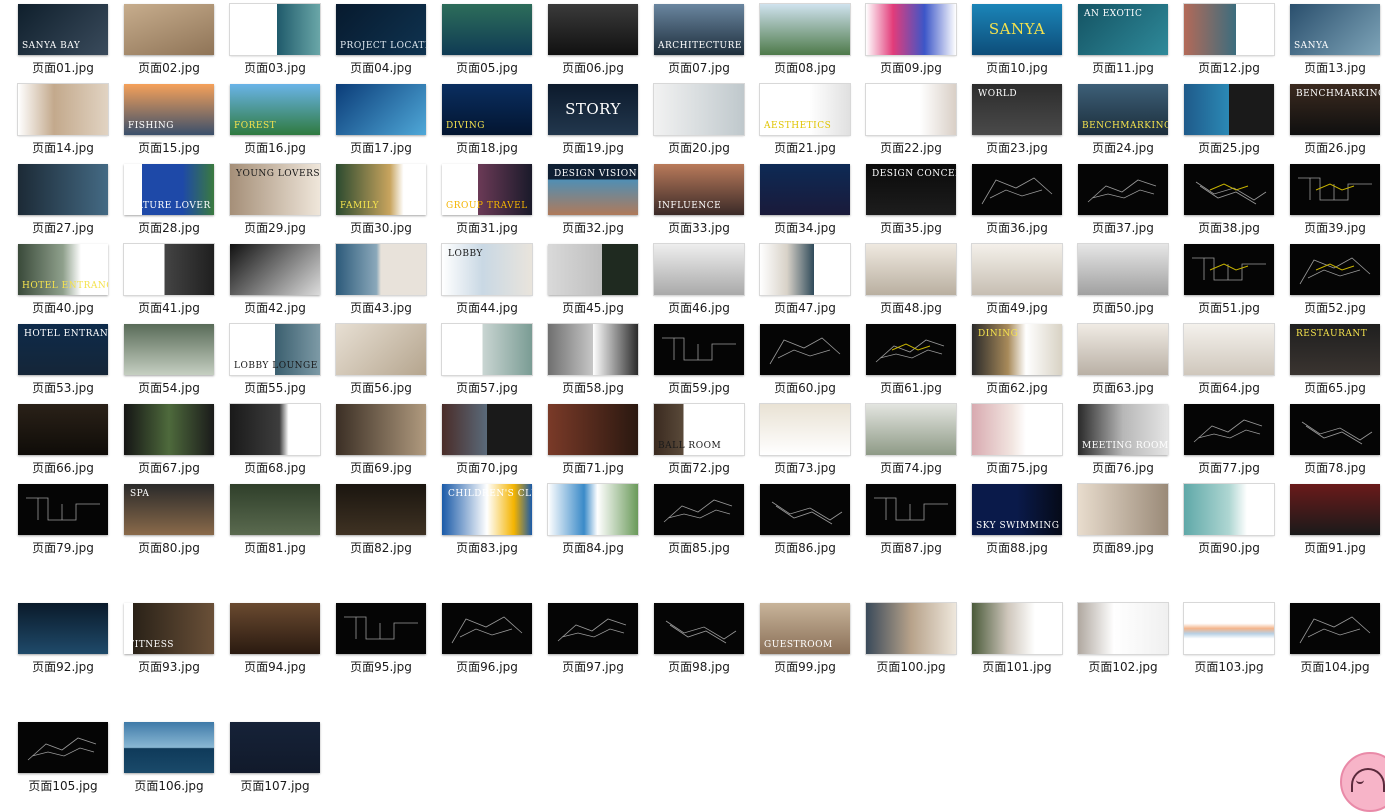  I want to click on file-name-label: 页面06.jpg, so click(593, 67).